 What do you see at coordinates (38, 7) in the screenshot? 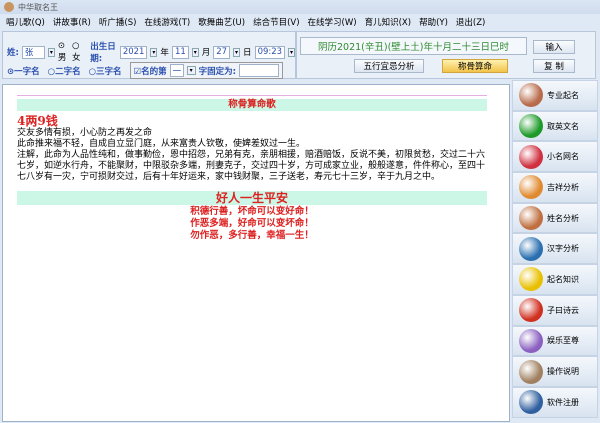
I see `window-title: 中华取名王` at bounding box center [38, 7].